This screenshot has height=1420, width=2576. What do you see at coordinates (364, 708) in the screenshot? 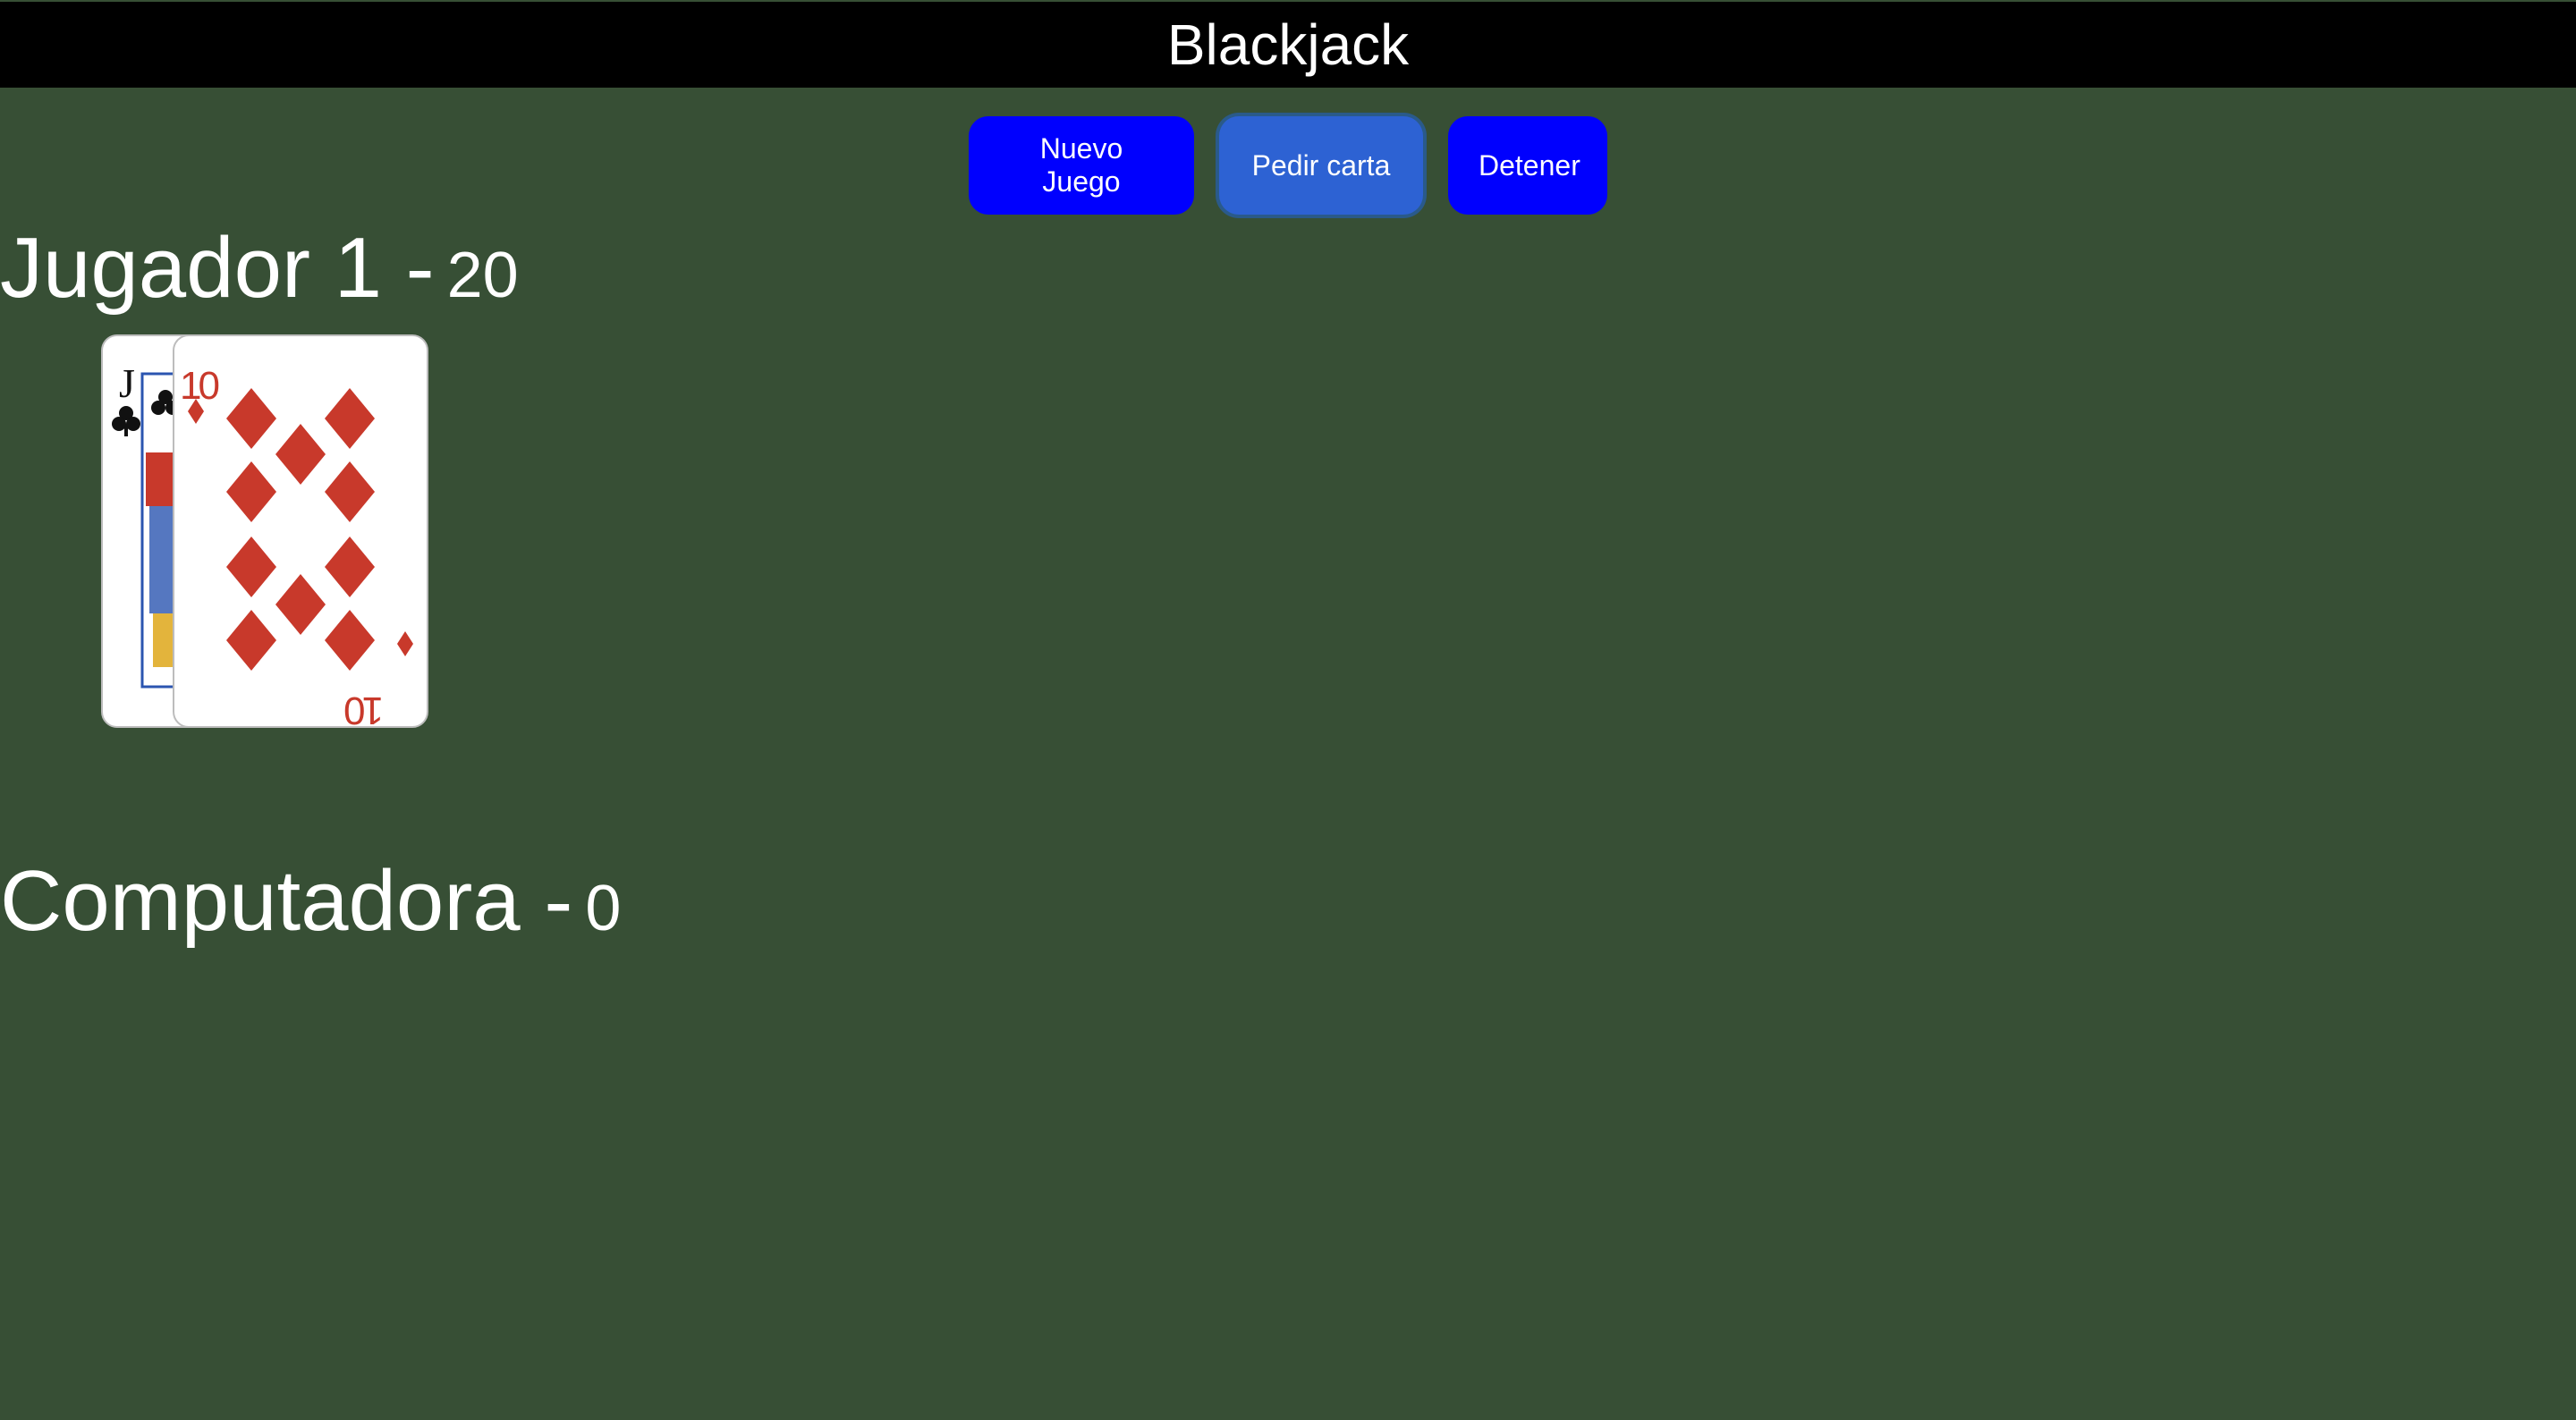
I see `card-rank-label-inverted: 10` at bounding box center [364, 708].